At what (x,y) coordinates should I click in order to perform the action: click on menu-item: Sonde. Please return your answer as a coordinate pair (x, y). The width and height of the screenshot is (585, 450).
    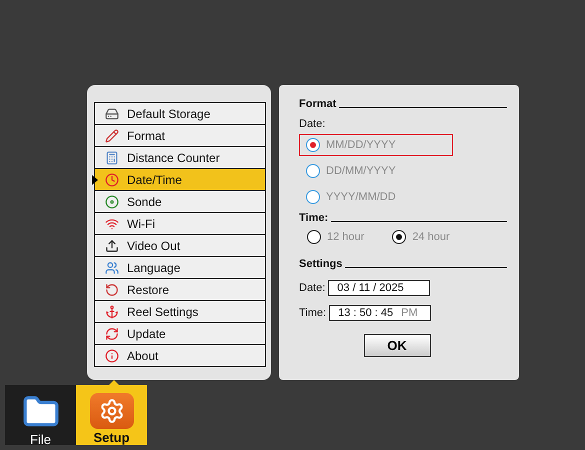
    Looking at the image, I should click on (180, 202).